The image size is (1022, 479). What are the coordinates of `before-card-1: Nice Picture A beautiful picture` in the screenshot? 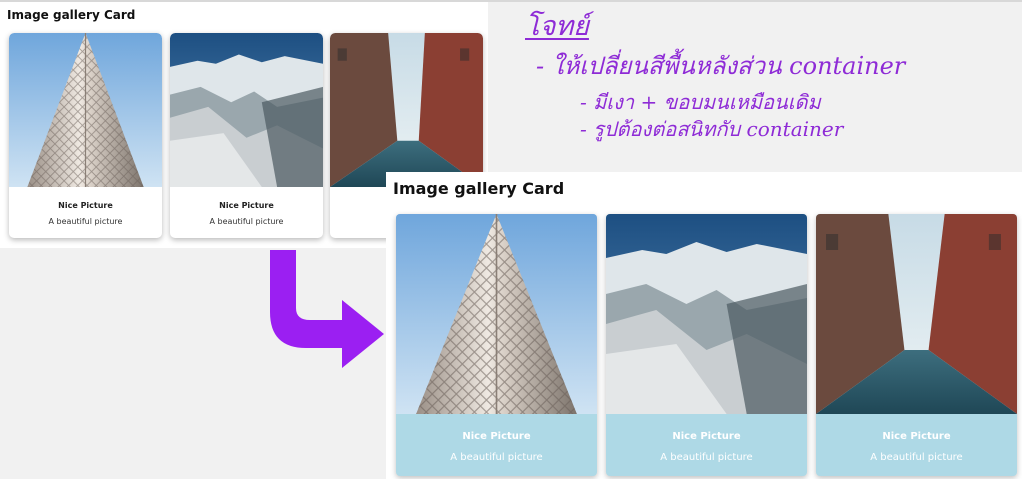 It's located at (85, 135).